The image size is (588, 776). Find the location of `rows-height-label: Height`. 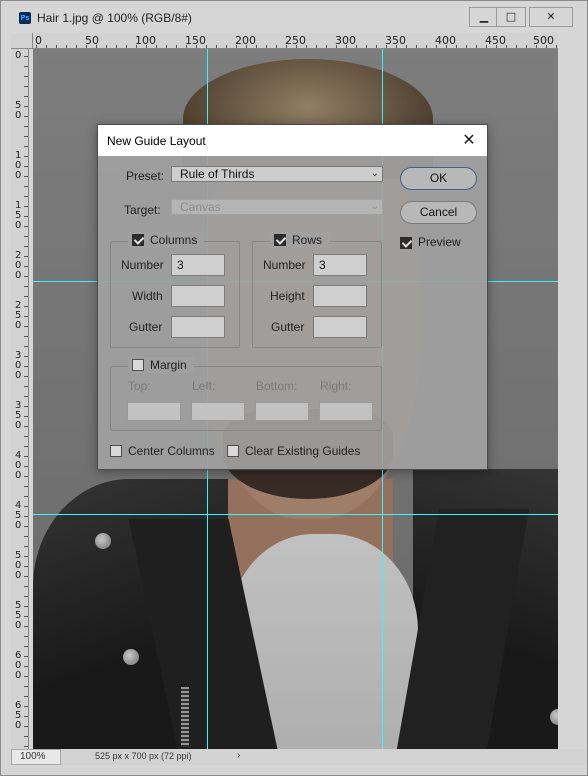

rows-height-label: Height is located at coordinates (287, 296).